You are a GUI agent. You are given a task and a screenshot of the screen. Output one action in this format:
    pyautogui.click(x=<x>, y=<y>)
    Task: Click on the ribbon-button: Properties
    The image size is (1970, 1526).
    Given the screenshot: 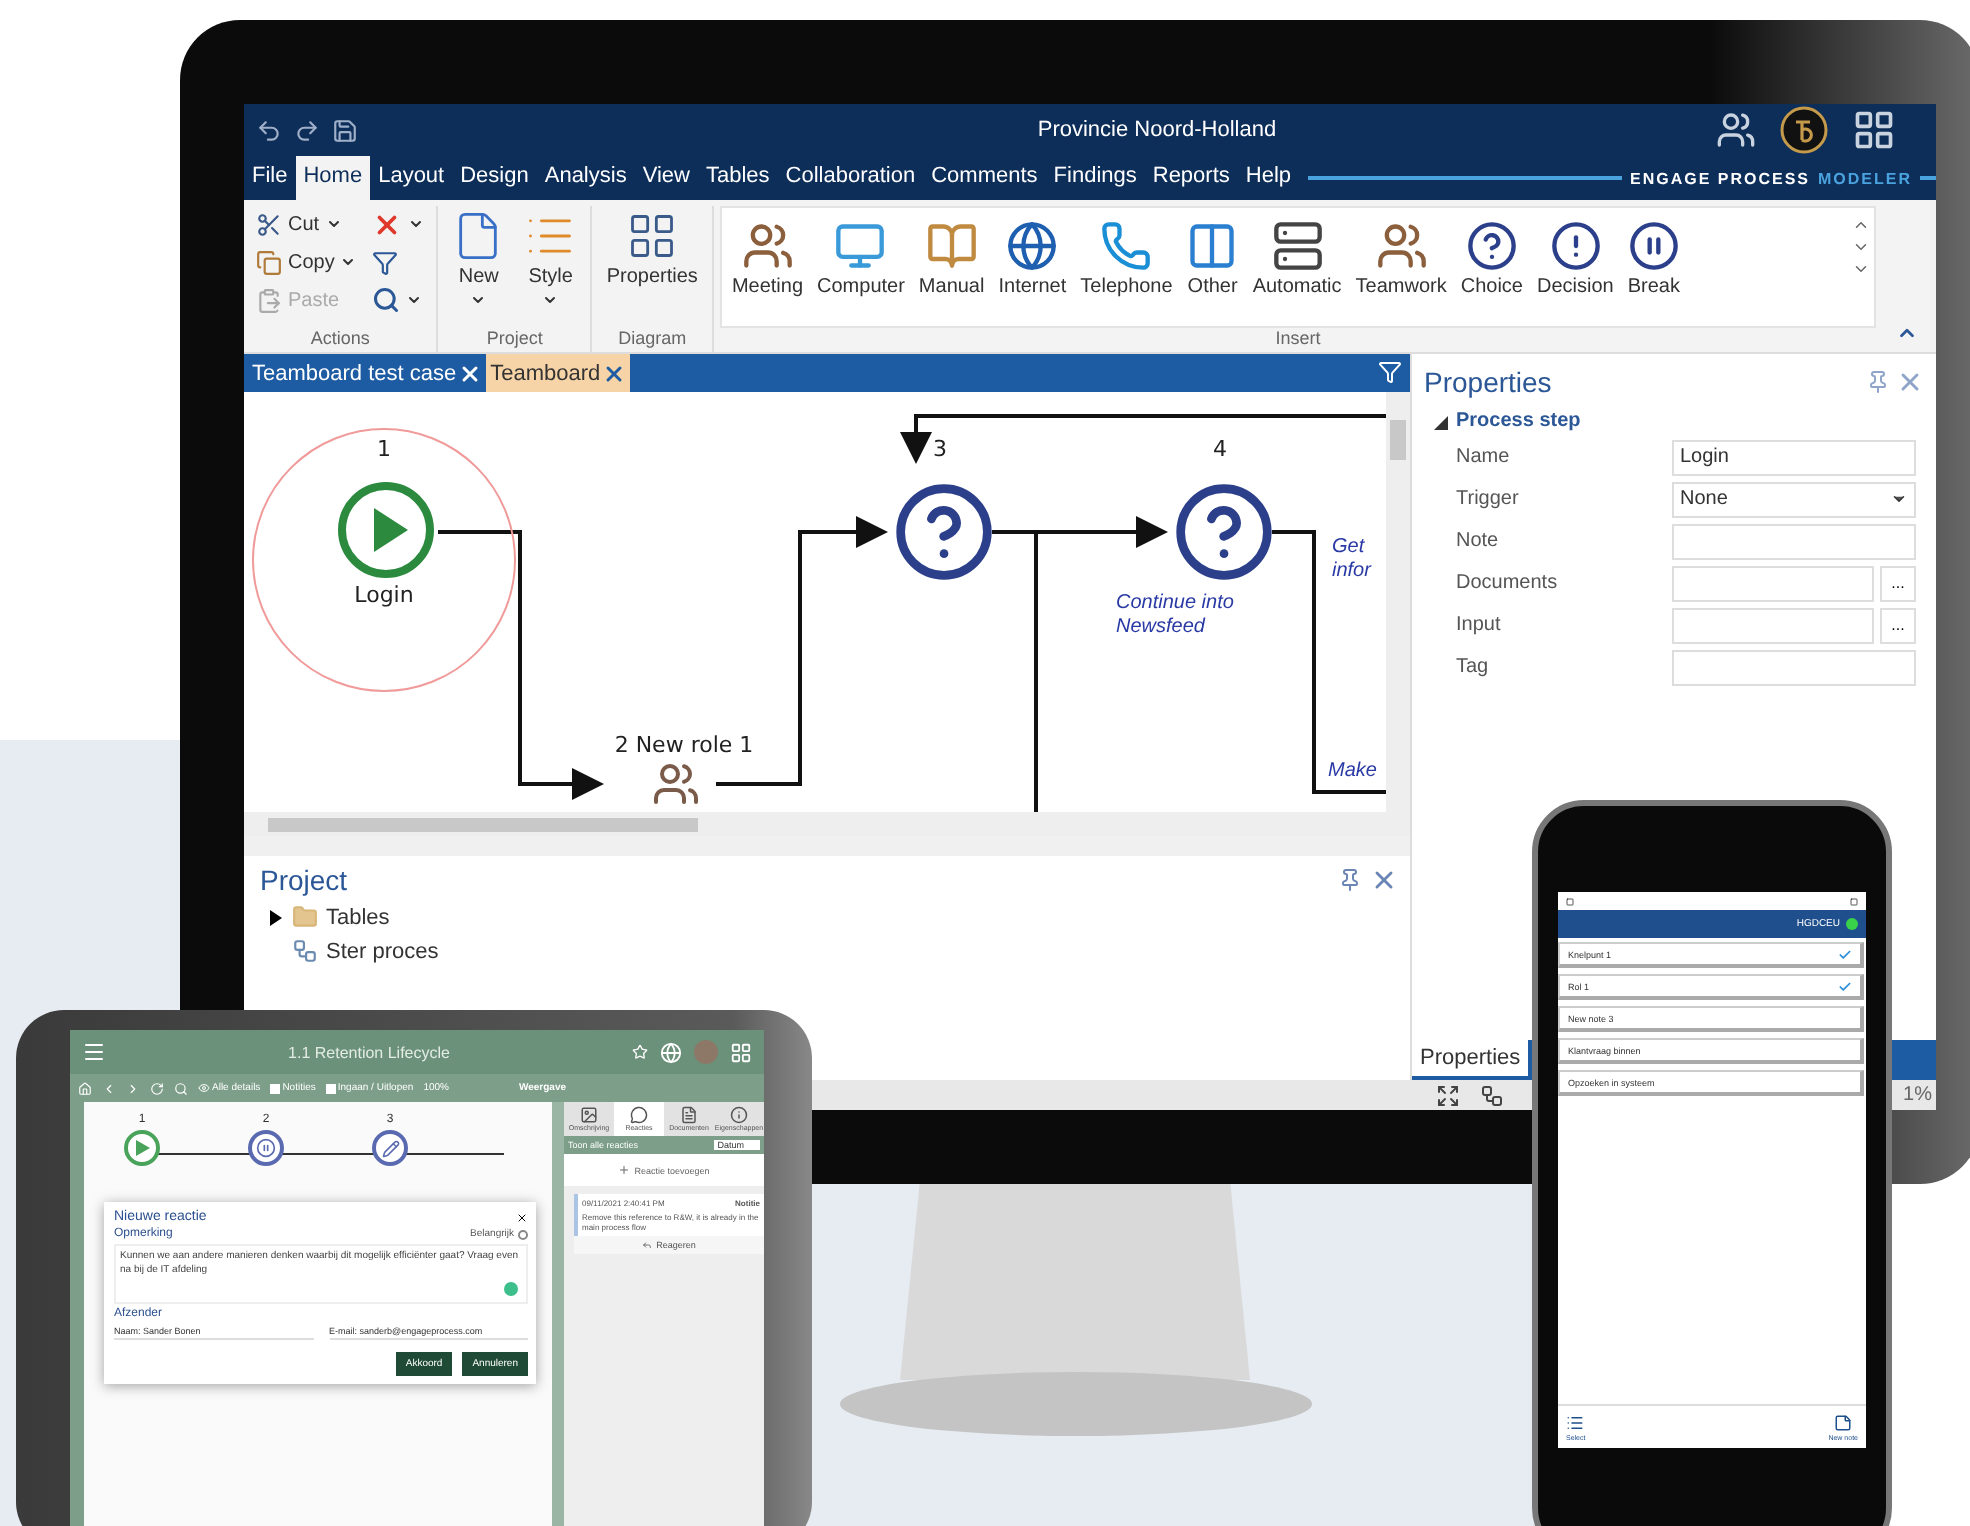 What is the action you would take?
    pyautogui.click(x=652, y=267)
    